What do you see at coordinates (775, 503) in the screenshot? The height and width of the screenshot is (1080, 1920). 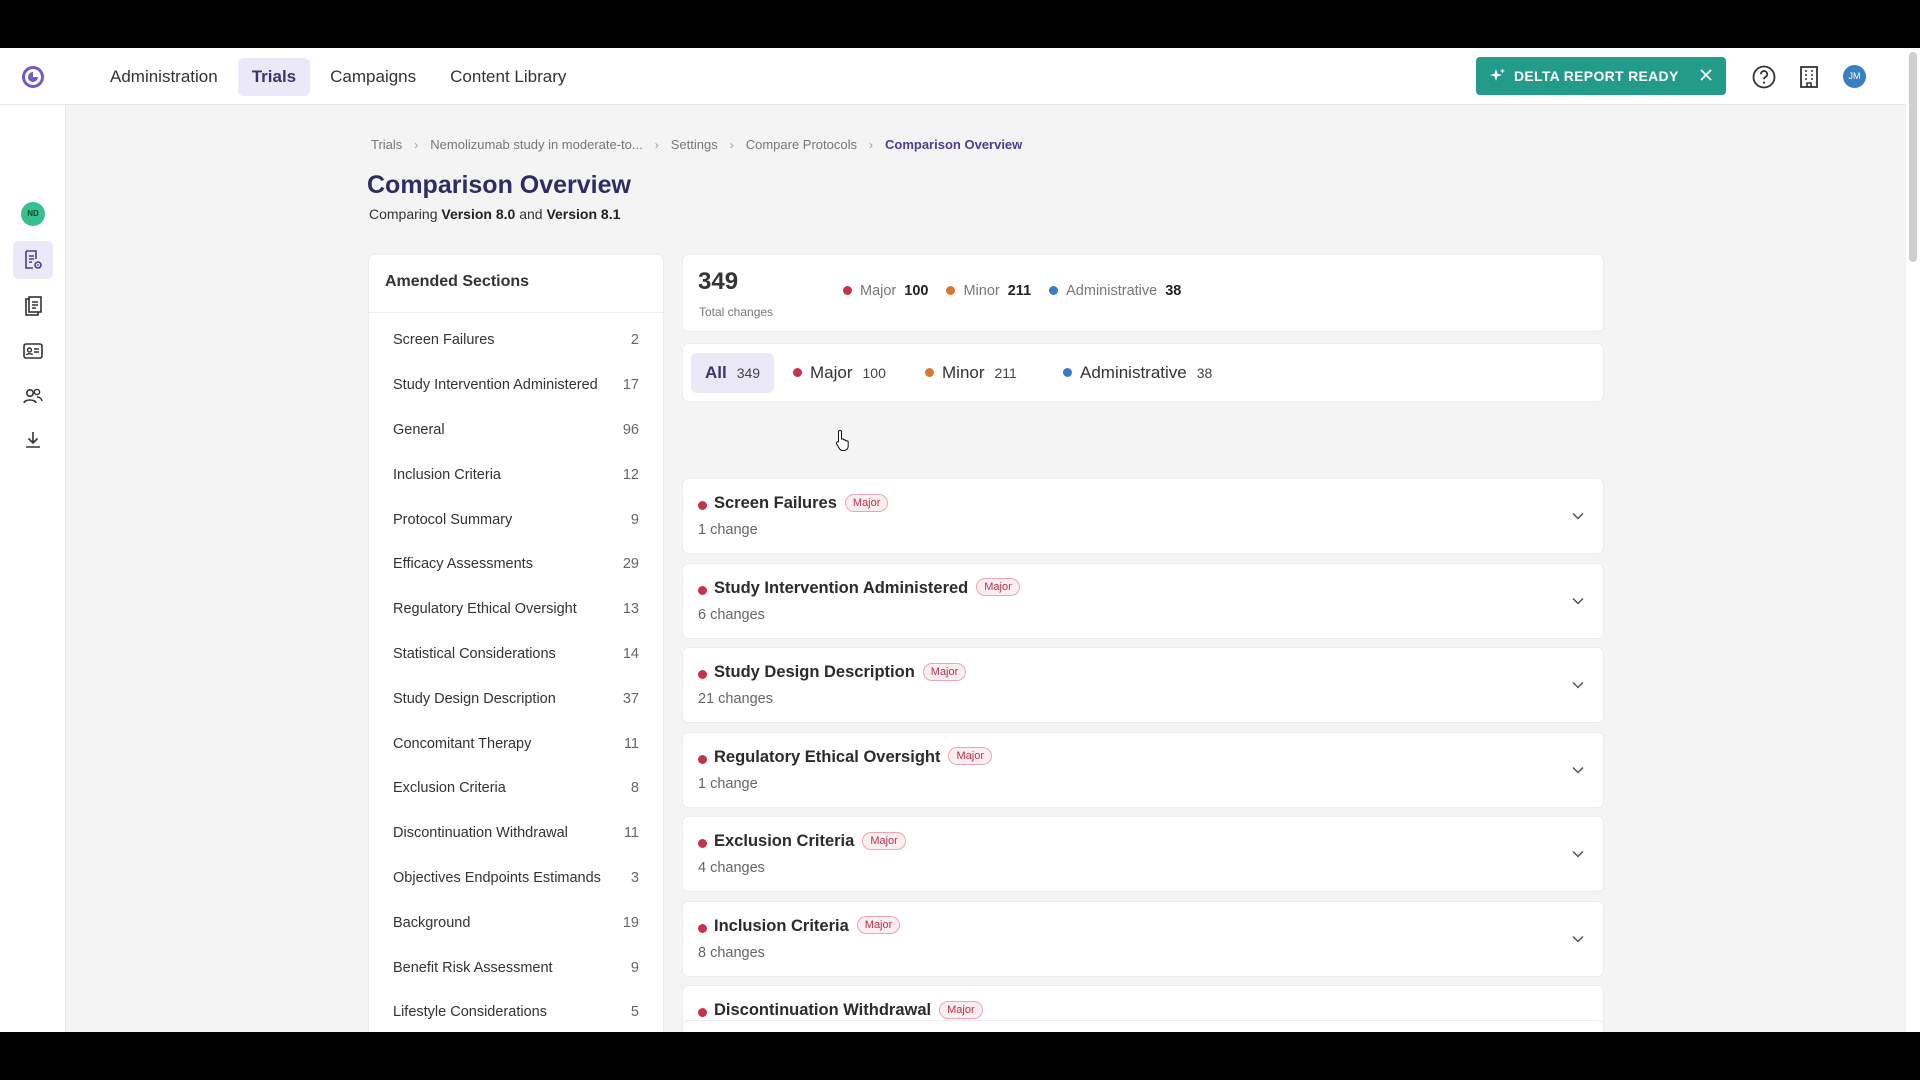 I see `change-row-name: Screen Failures` at bounding box center [775, 503].